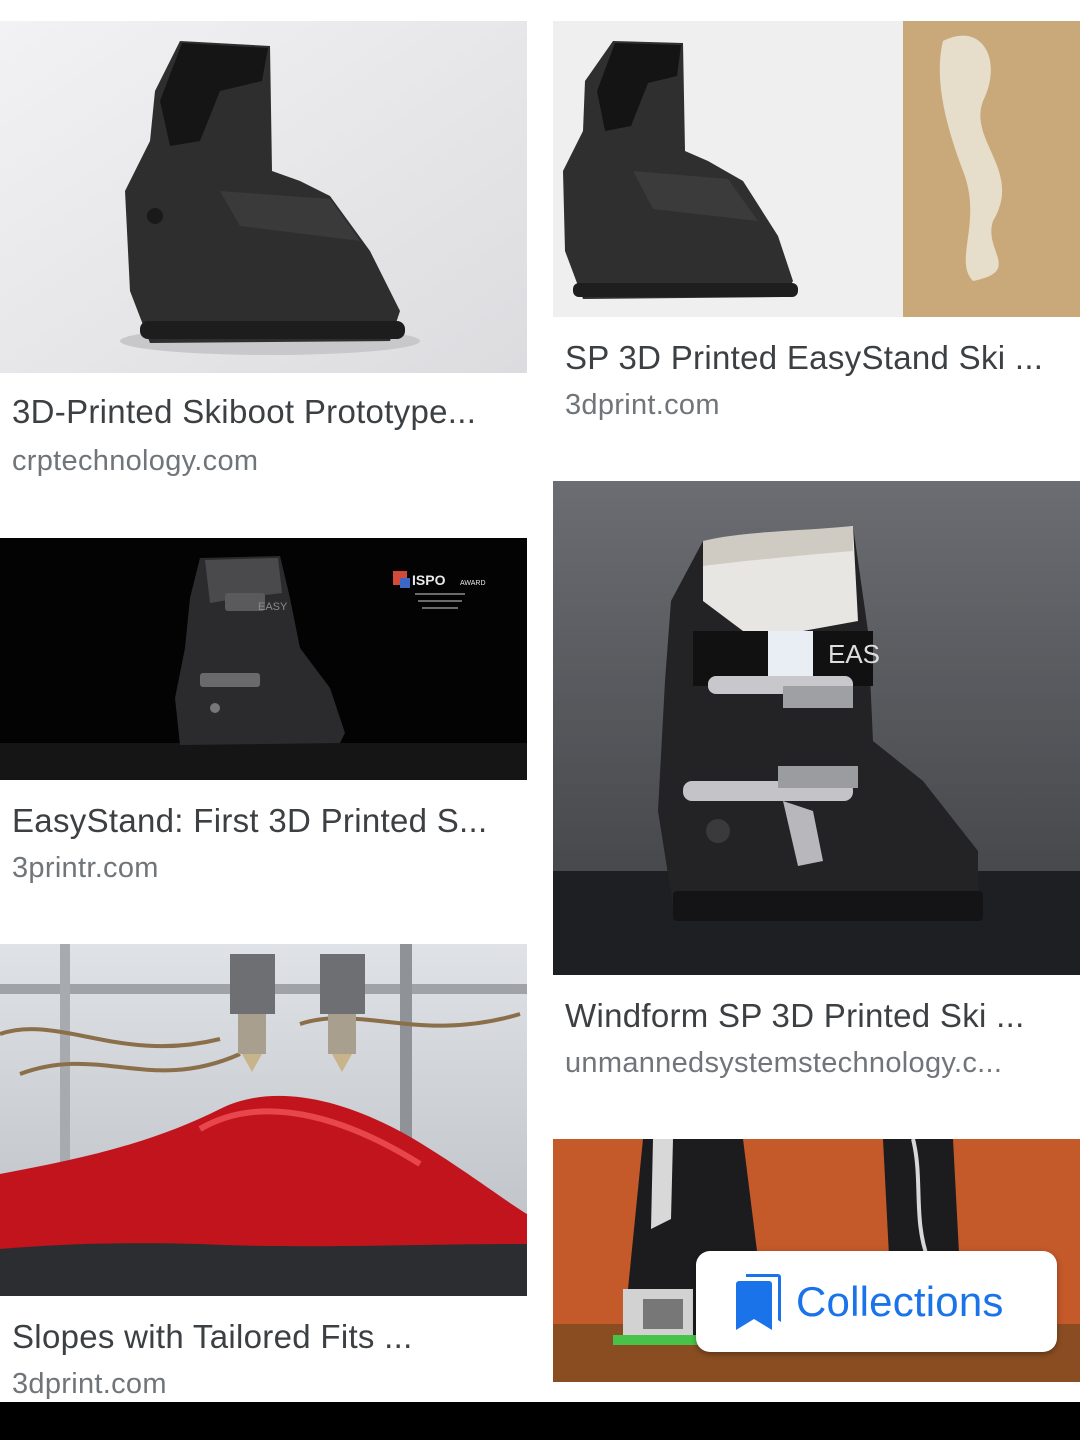 This screenshot has width=1080, height=1440. I want to click on bookmark-collections-icon, so click(758, 1301).